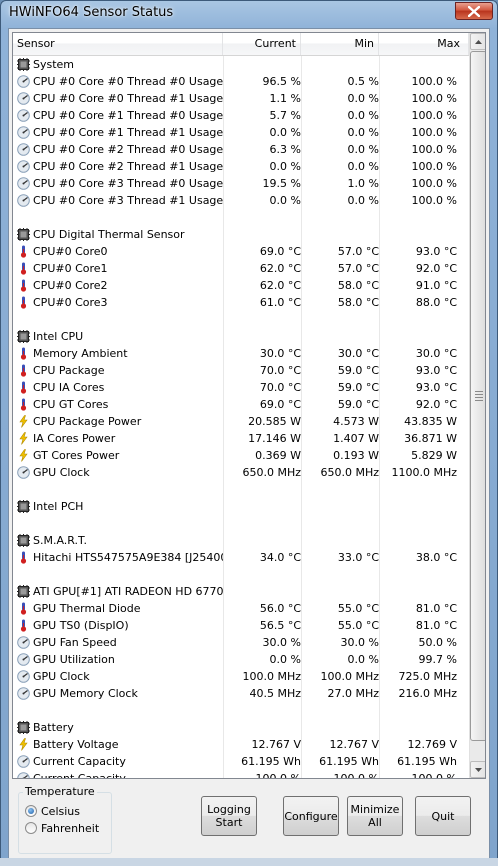 This screenshot has height=866, width=498. I want to click on sensor-max-value: 81.0 °C, so click(436, 608).